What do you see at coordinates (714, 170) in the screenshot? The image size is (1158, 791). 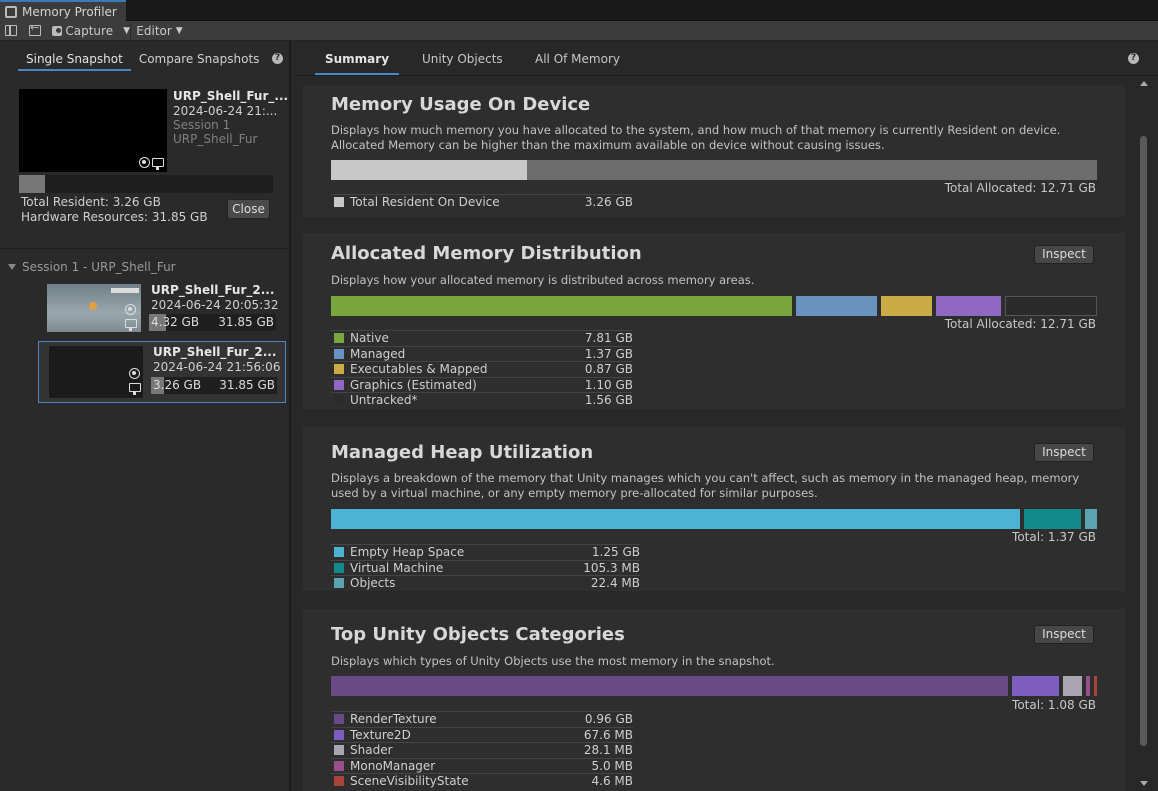 I see `device-memory-bar` at bounding box center [714, 170].